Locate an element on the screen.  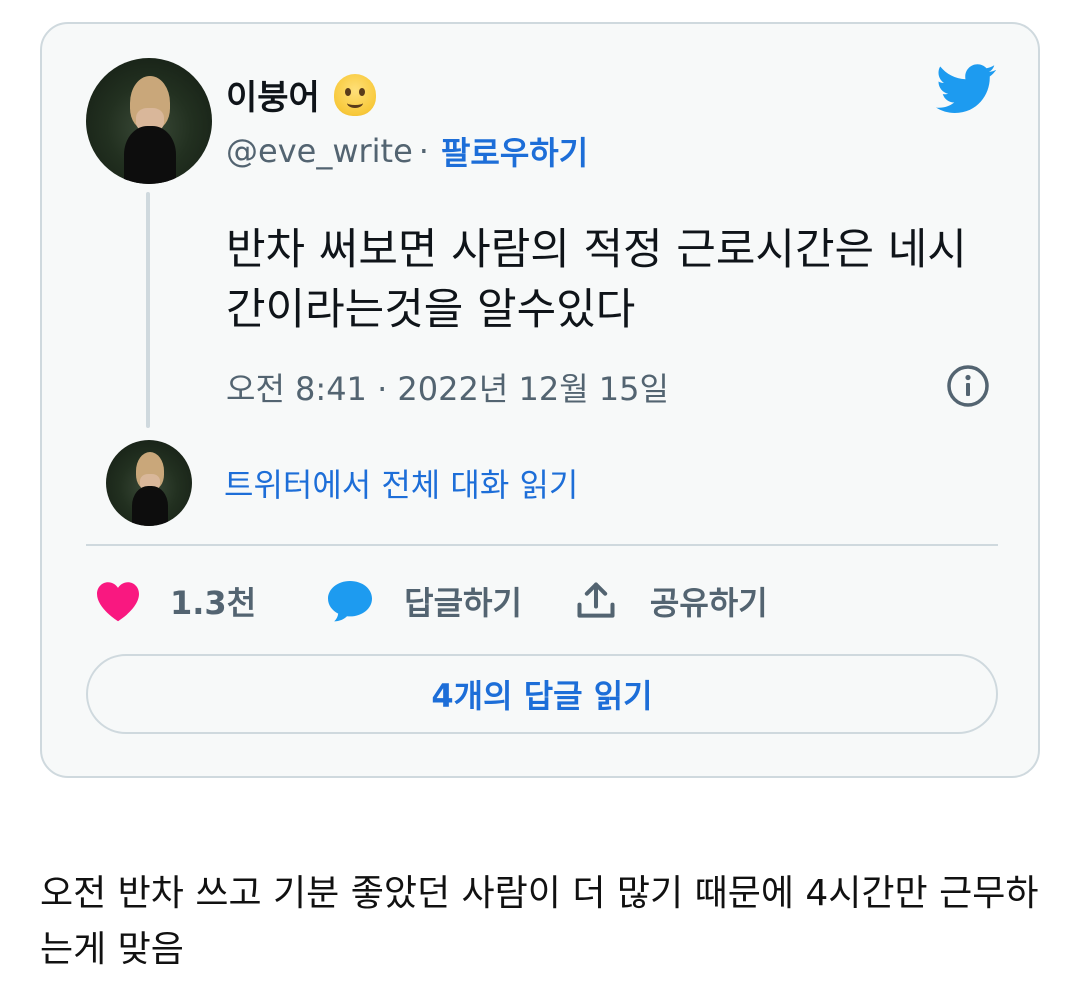
twitter-bird-icon is located at coordinates (967, 89).